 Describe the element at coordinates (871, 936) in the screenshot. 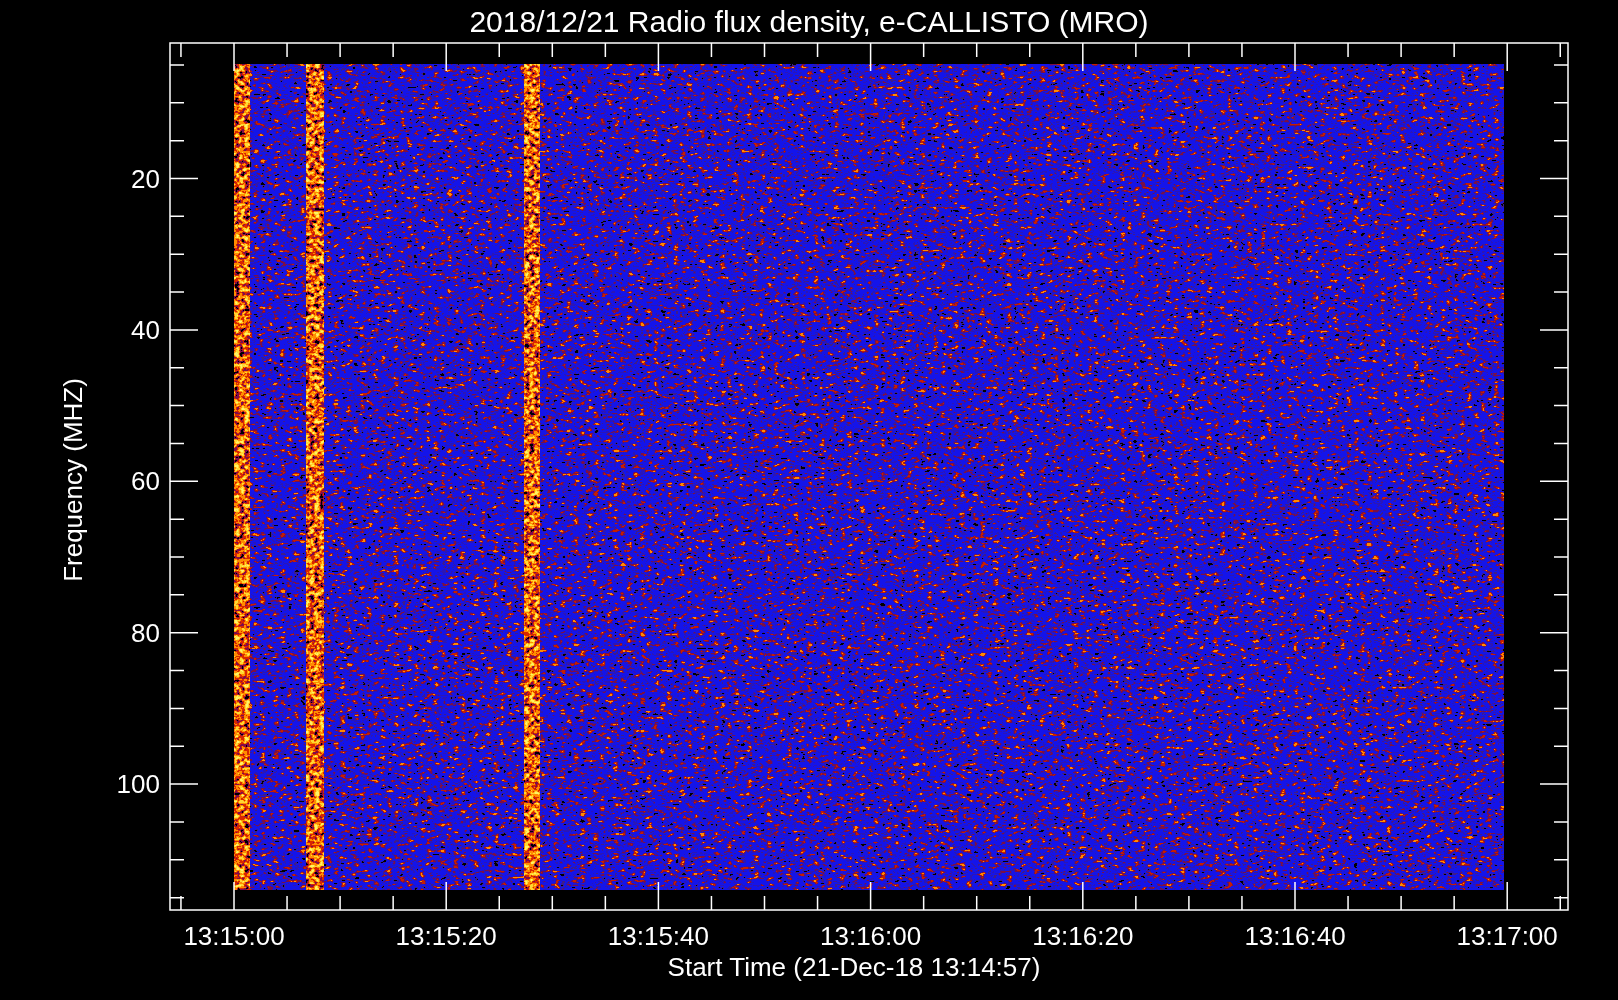

I see `tick-label: 13:16:00` at that location.